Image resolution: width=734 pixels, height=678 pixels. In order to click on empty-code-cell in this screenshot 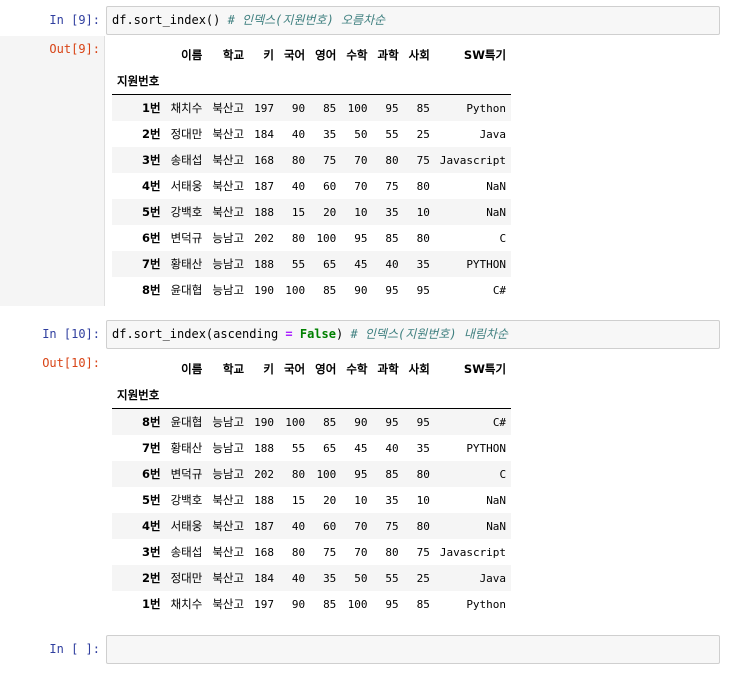, I will do `click(413, 649)`.